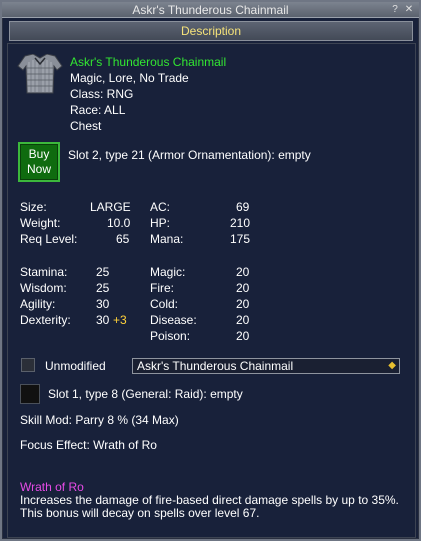  I want to click on resist-fire-label: Fire:, so click(162, 288).